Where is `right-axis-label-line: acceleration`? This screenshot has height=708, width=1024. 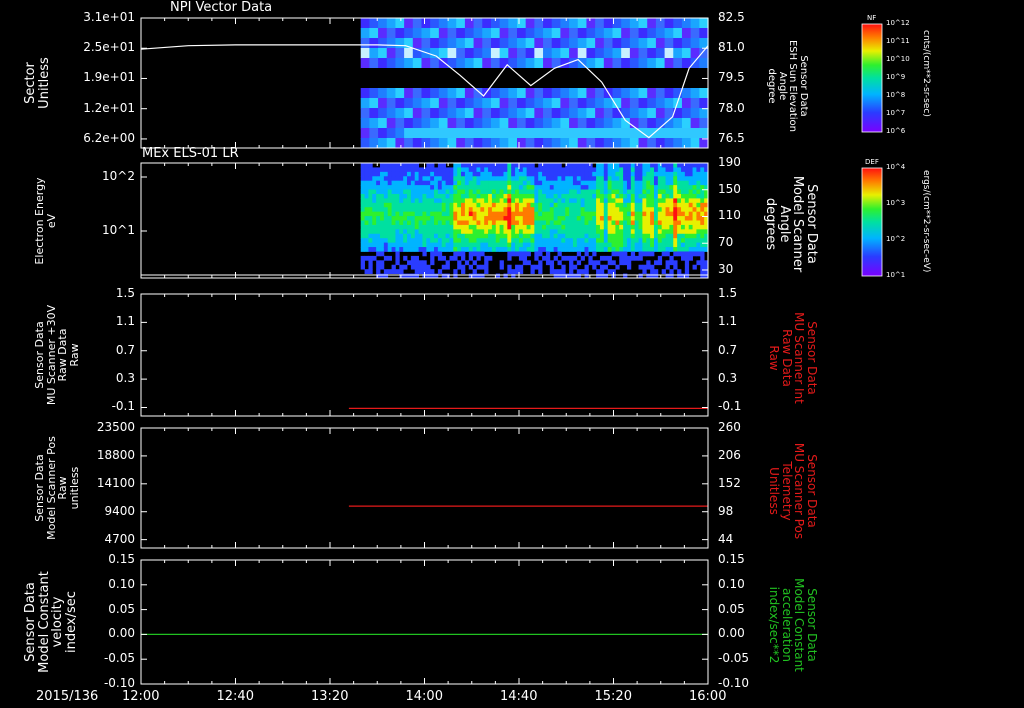 right-axis-label-line: acceleration is located at coordinates (786, 625).